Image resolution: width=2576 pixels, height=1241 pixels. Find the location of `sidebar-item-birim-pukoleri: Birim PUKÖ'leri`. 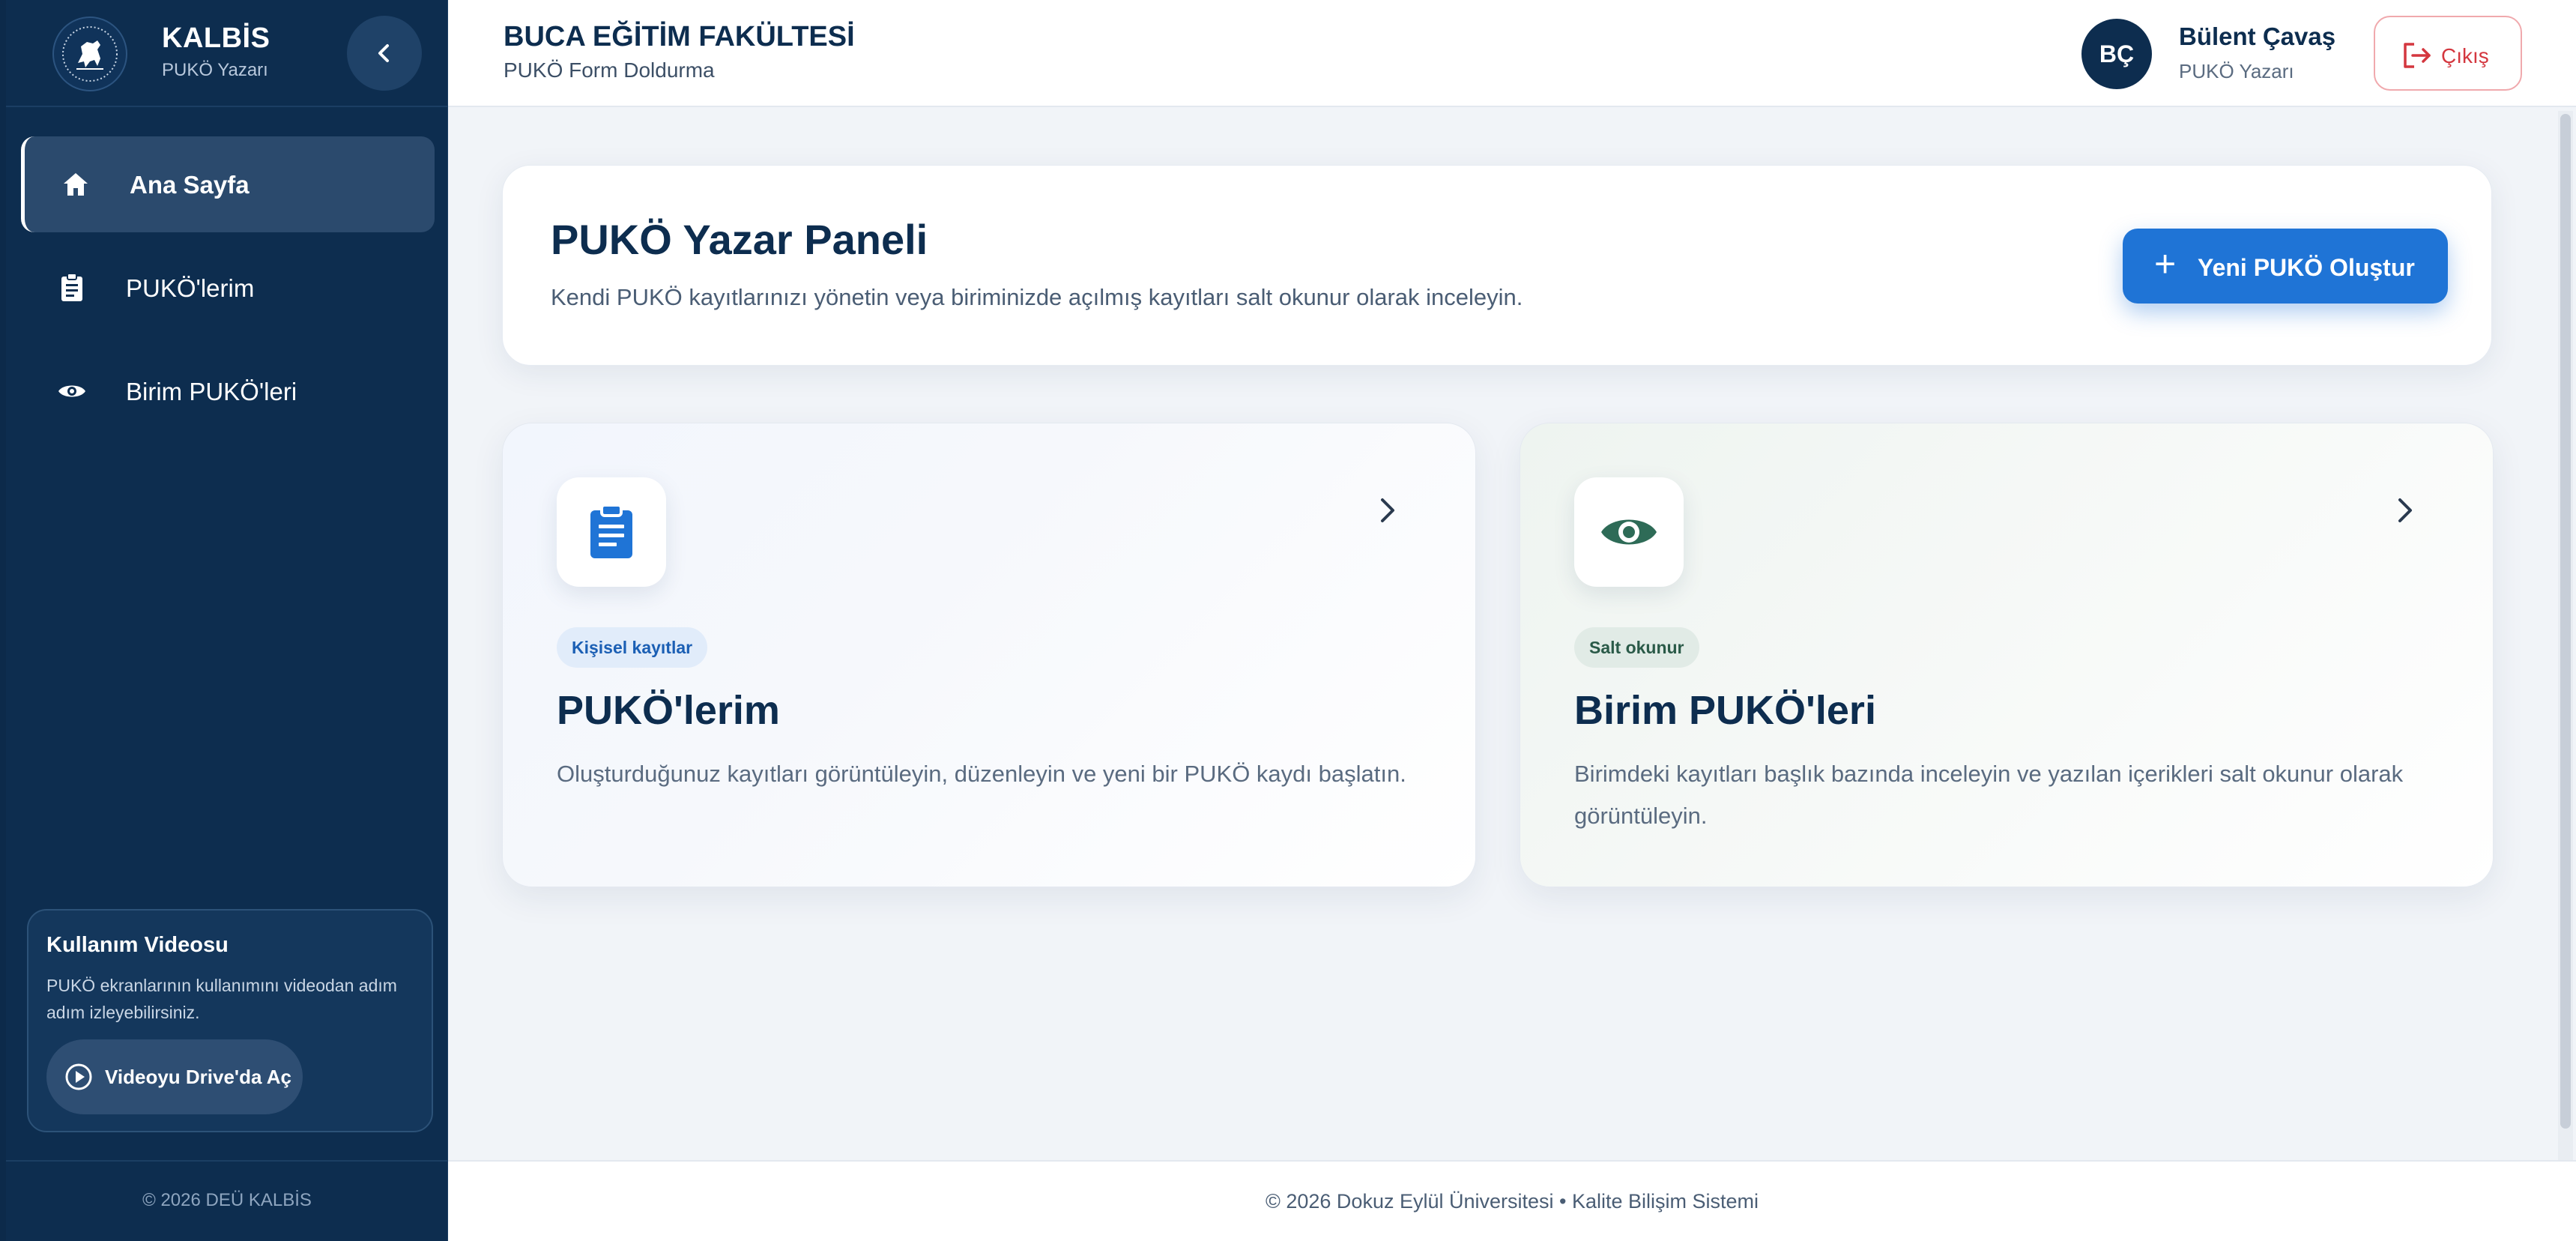

sidebar-item-birim-pukoleri: Birim PUKÖ'leri is located at coordinates (228, 391).